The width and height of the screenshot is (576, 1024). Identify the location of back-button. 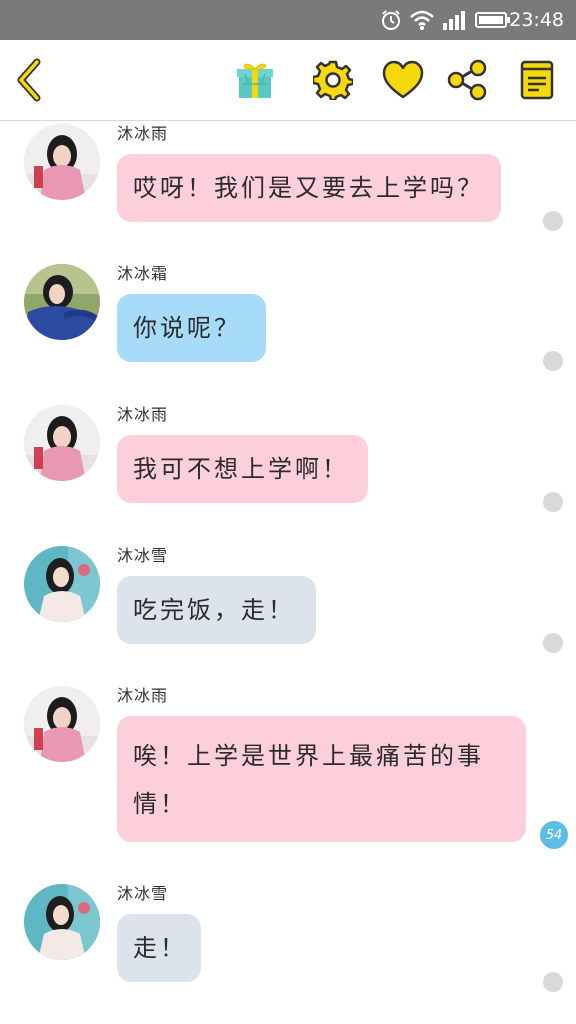
(30, 80).